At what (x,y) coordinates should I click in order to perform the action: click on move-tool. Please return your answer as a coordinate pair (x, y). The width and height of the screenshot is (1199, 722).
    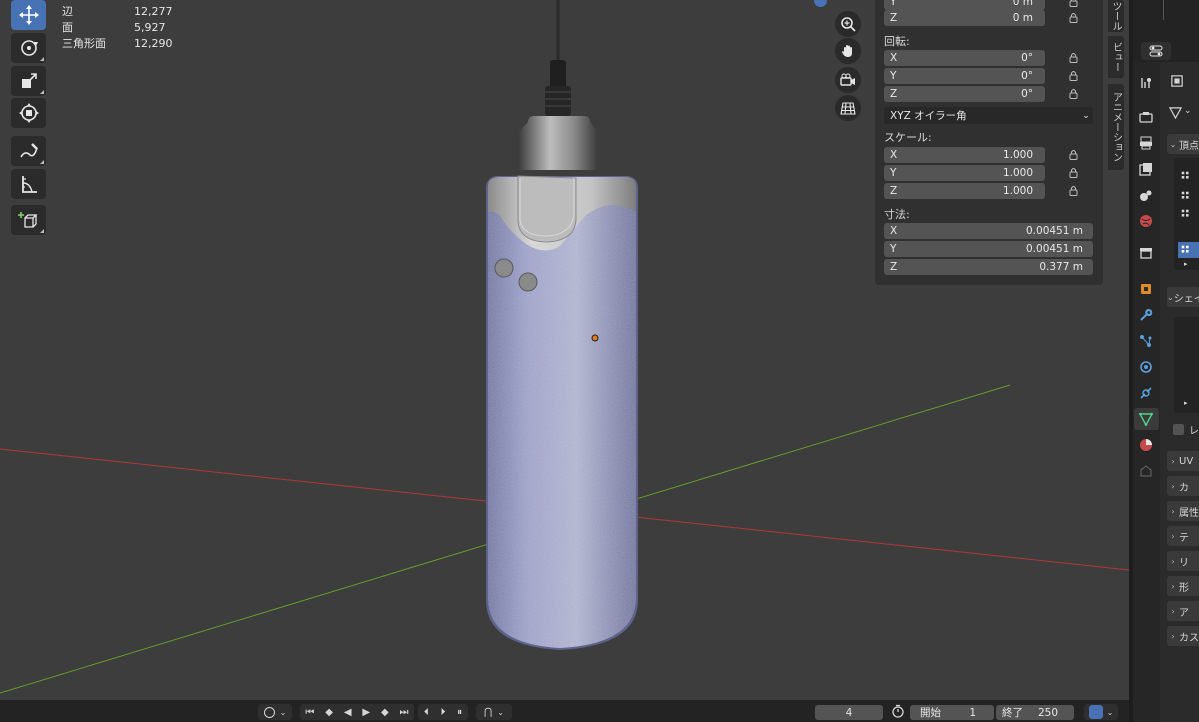
    Looking at the image, I should click on (28, 15).